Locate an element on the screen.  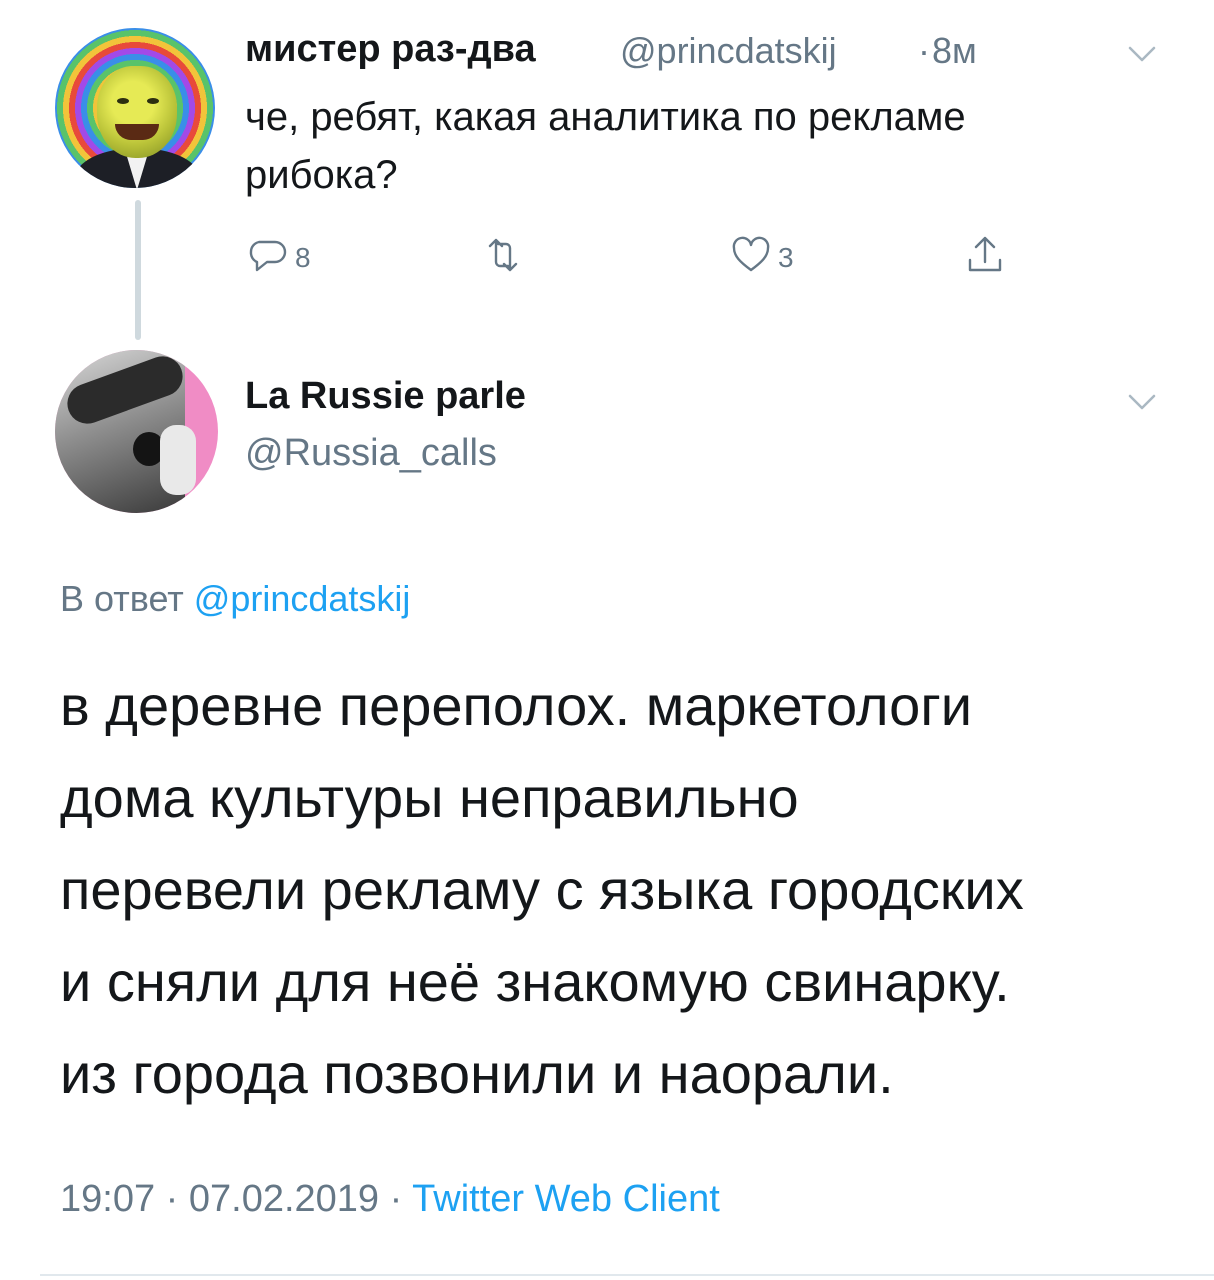
main-tweet-line: из города позвонили и наорали. is located at coordinates (477, 1073).